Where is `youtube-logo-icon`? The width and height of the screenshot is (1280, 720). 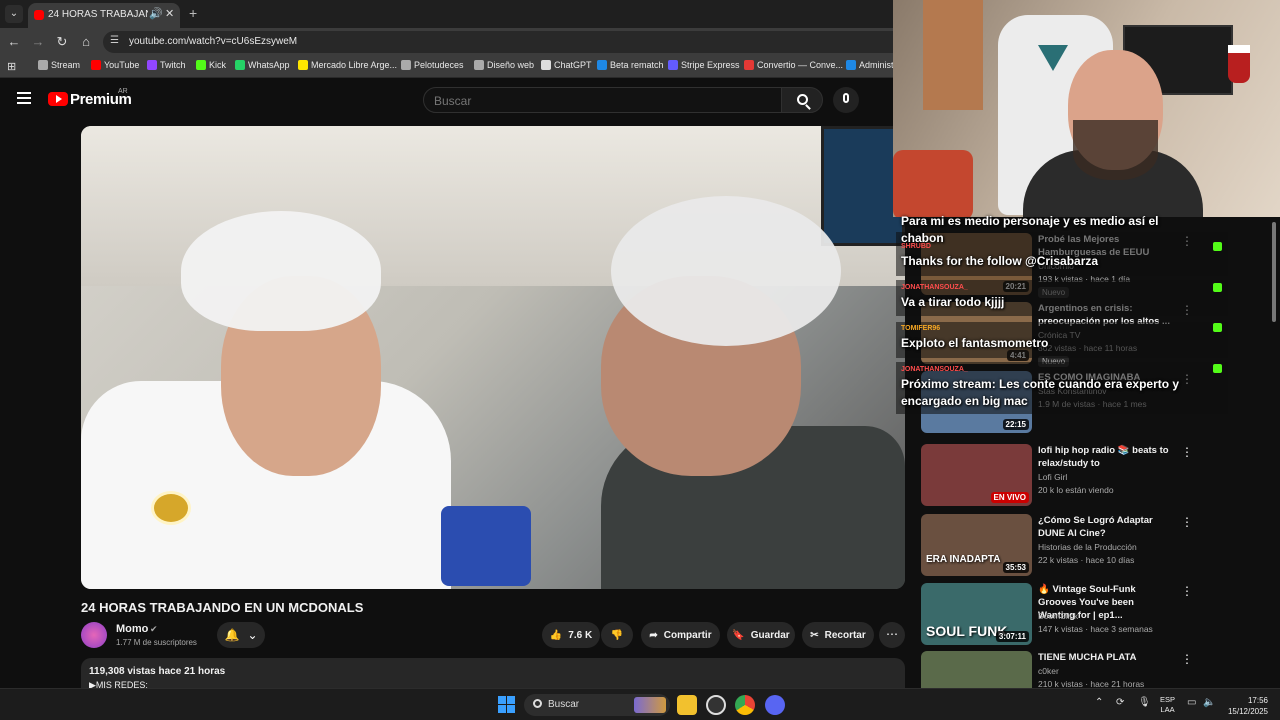 youtube-logo-icon is located at coordinates (58, 99).